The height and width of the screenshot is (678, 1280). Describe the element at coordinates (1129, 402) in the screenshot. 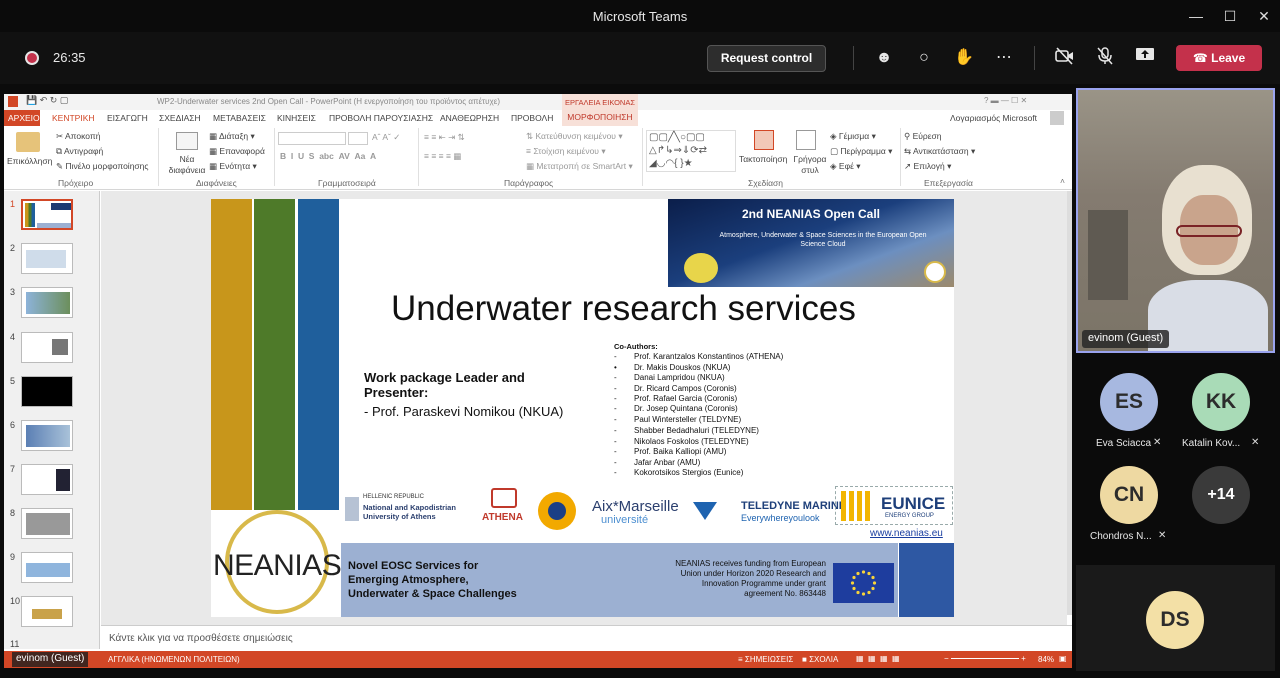

I see `participant-avatar: ES` at that location.